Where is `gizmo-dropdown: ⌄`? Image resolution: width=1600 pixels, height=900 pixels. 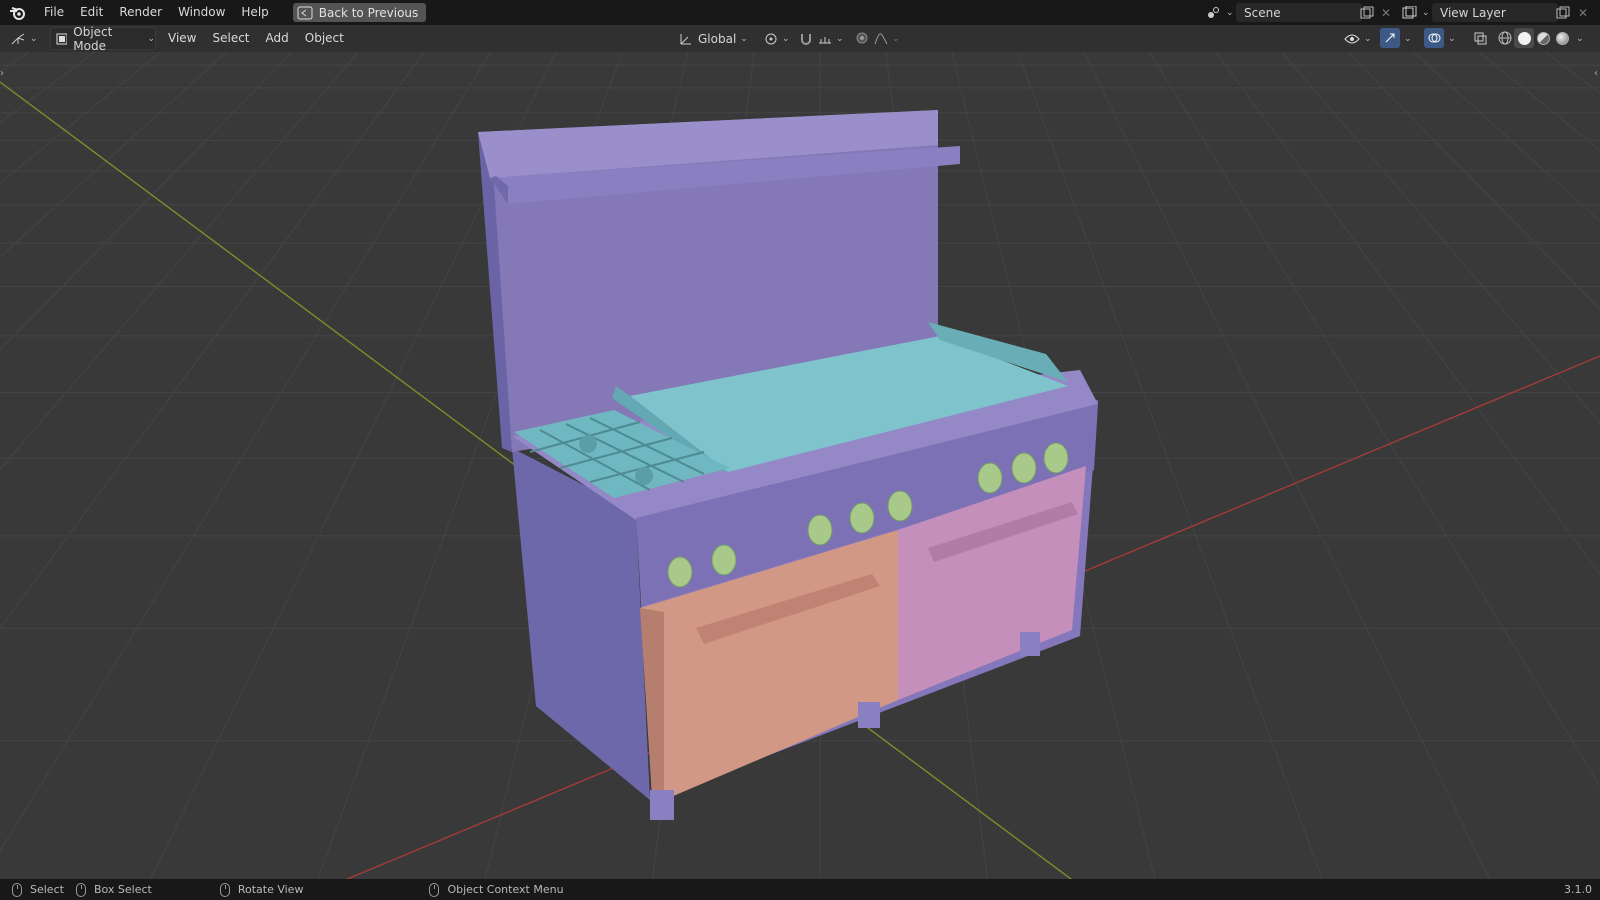 gizmo-dropdown: ⌄ is located at coordinates (1407, 38).